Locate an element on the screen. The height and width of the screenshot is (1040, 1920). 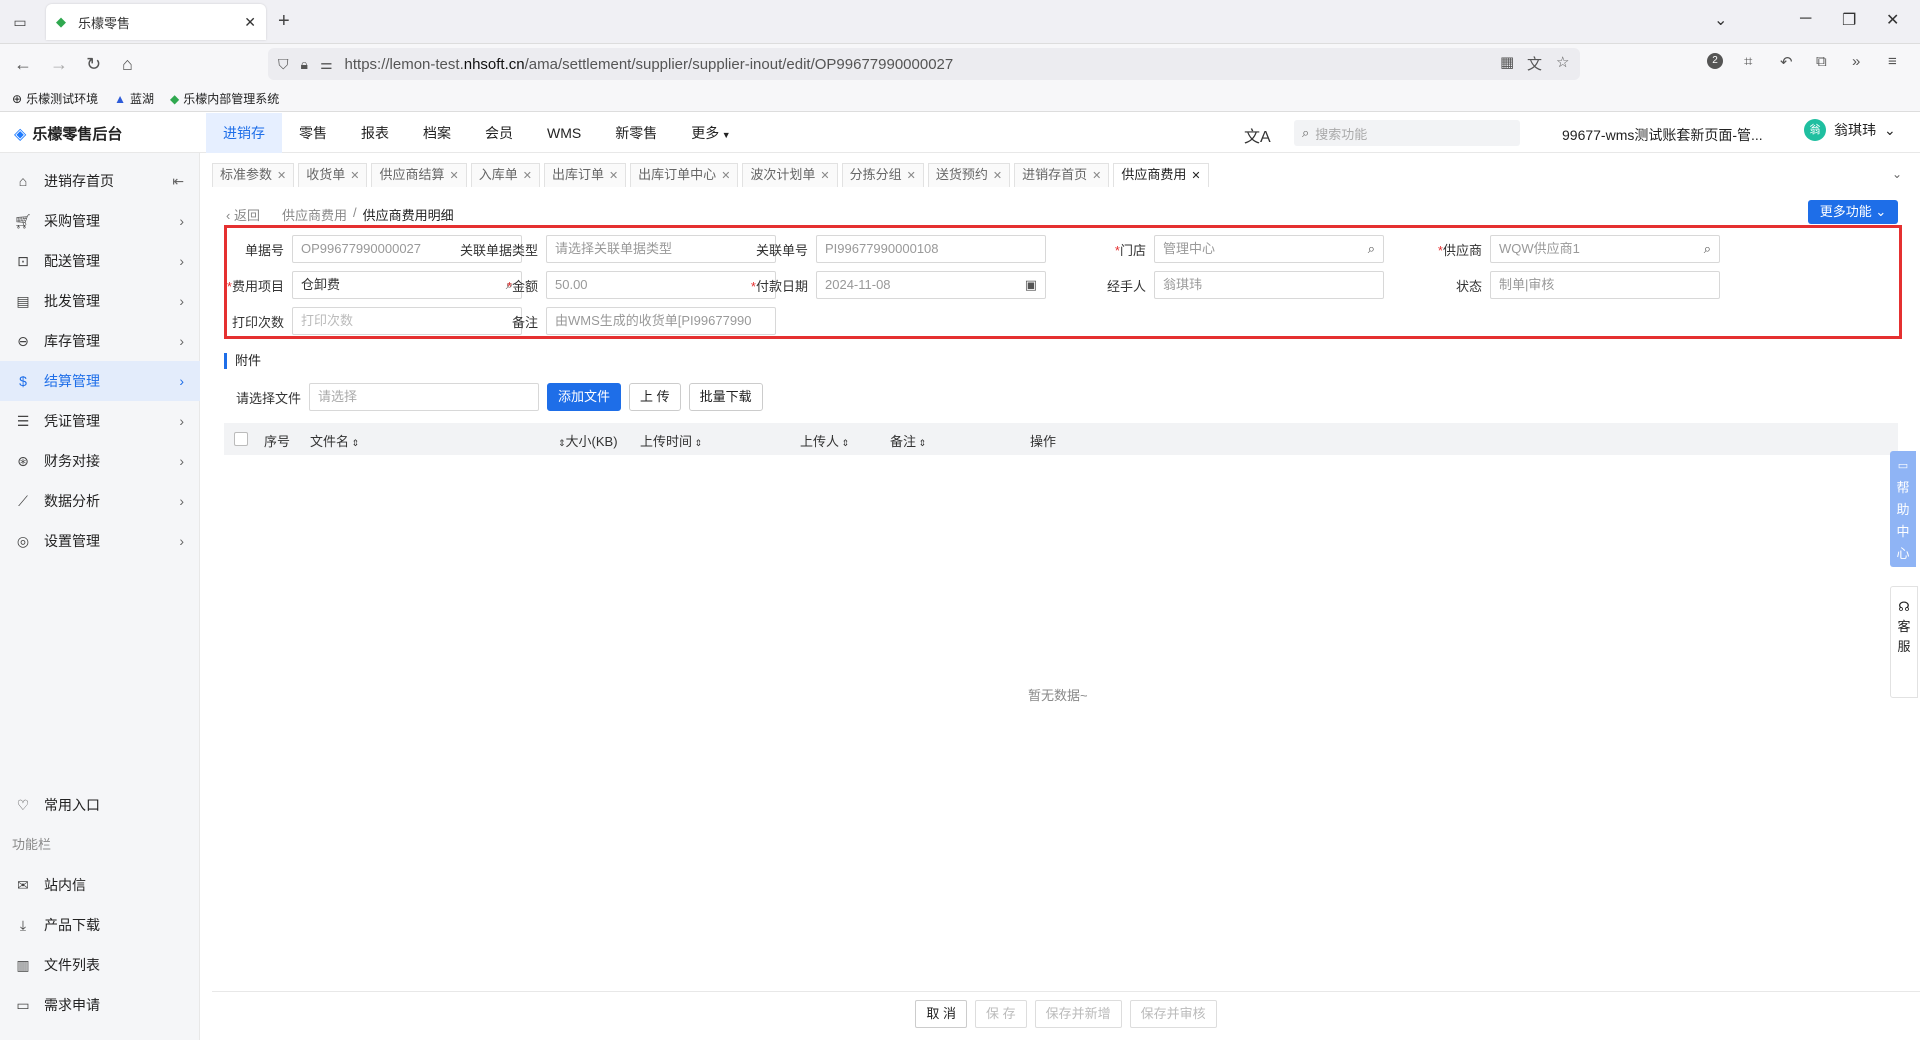
sidebar-item-messages: ✉ 站内信 is located at coordinates (100, 885).